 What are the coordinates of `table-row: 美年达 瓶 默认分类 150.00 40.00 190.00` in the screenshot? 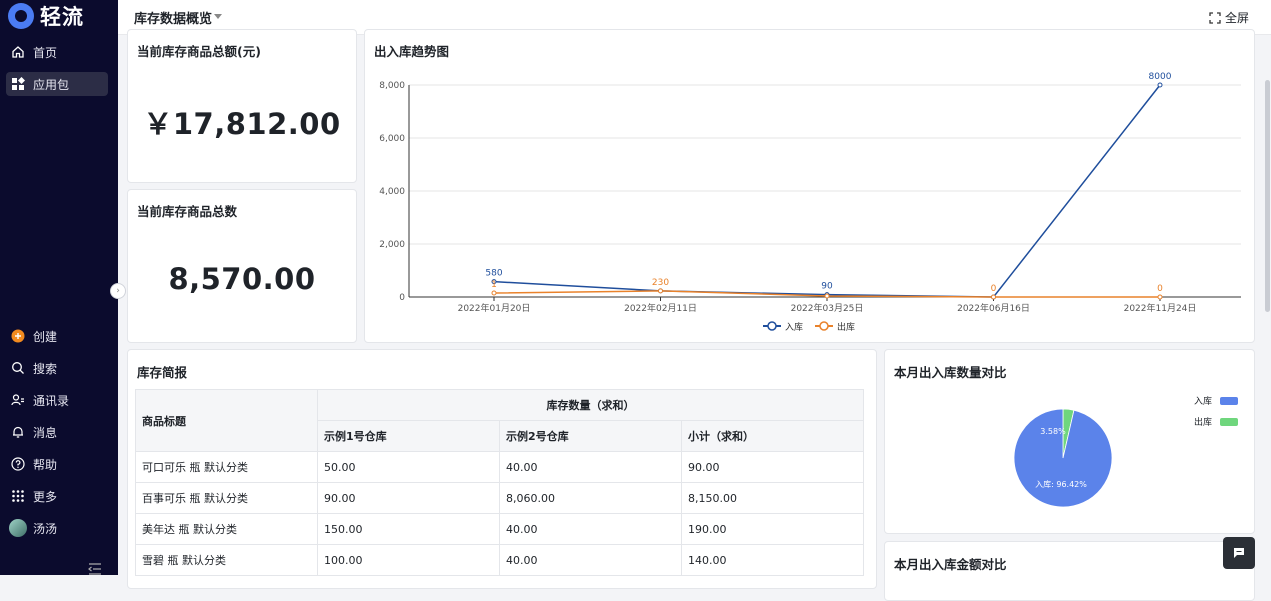 It's located at (499, 529).